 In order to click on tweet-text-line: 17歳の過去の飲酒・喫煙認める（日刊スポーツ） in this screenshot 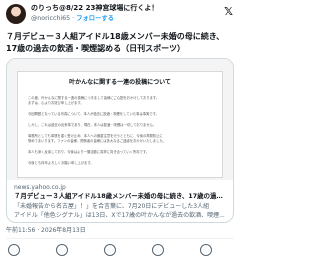, I will do `click(95, 48)`.